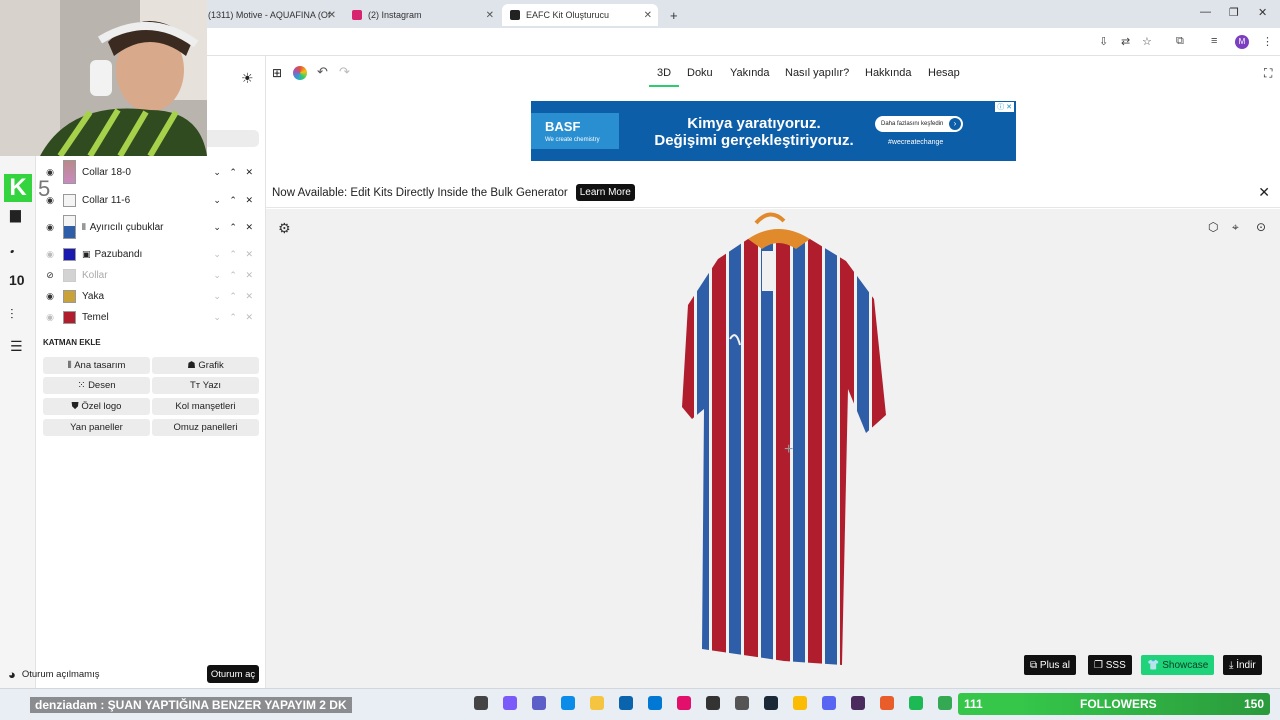  Describe the element at coordinates (944, 73) in the screenshot. I see `tab-account: Hesap` at that location.